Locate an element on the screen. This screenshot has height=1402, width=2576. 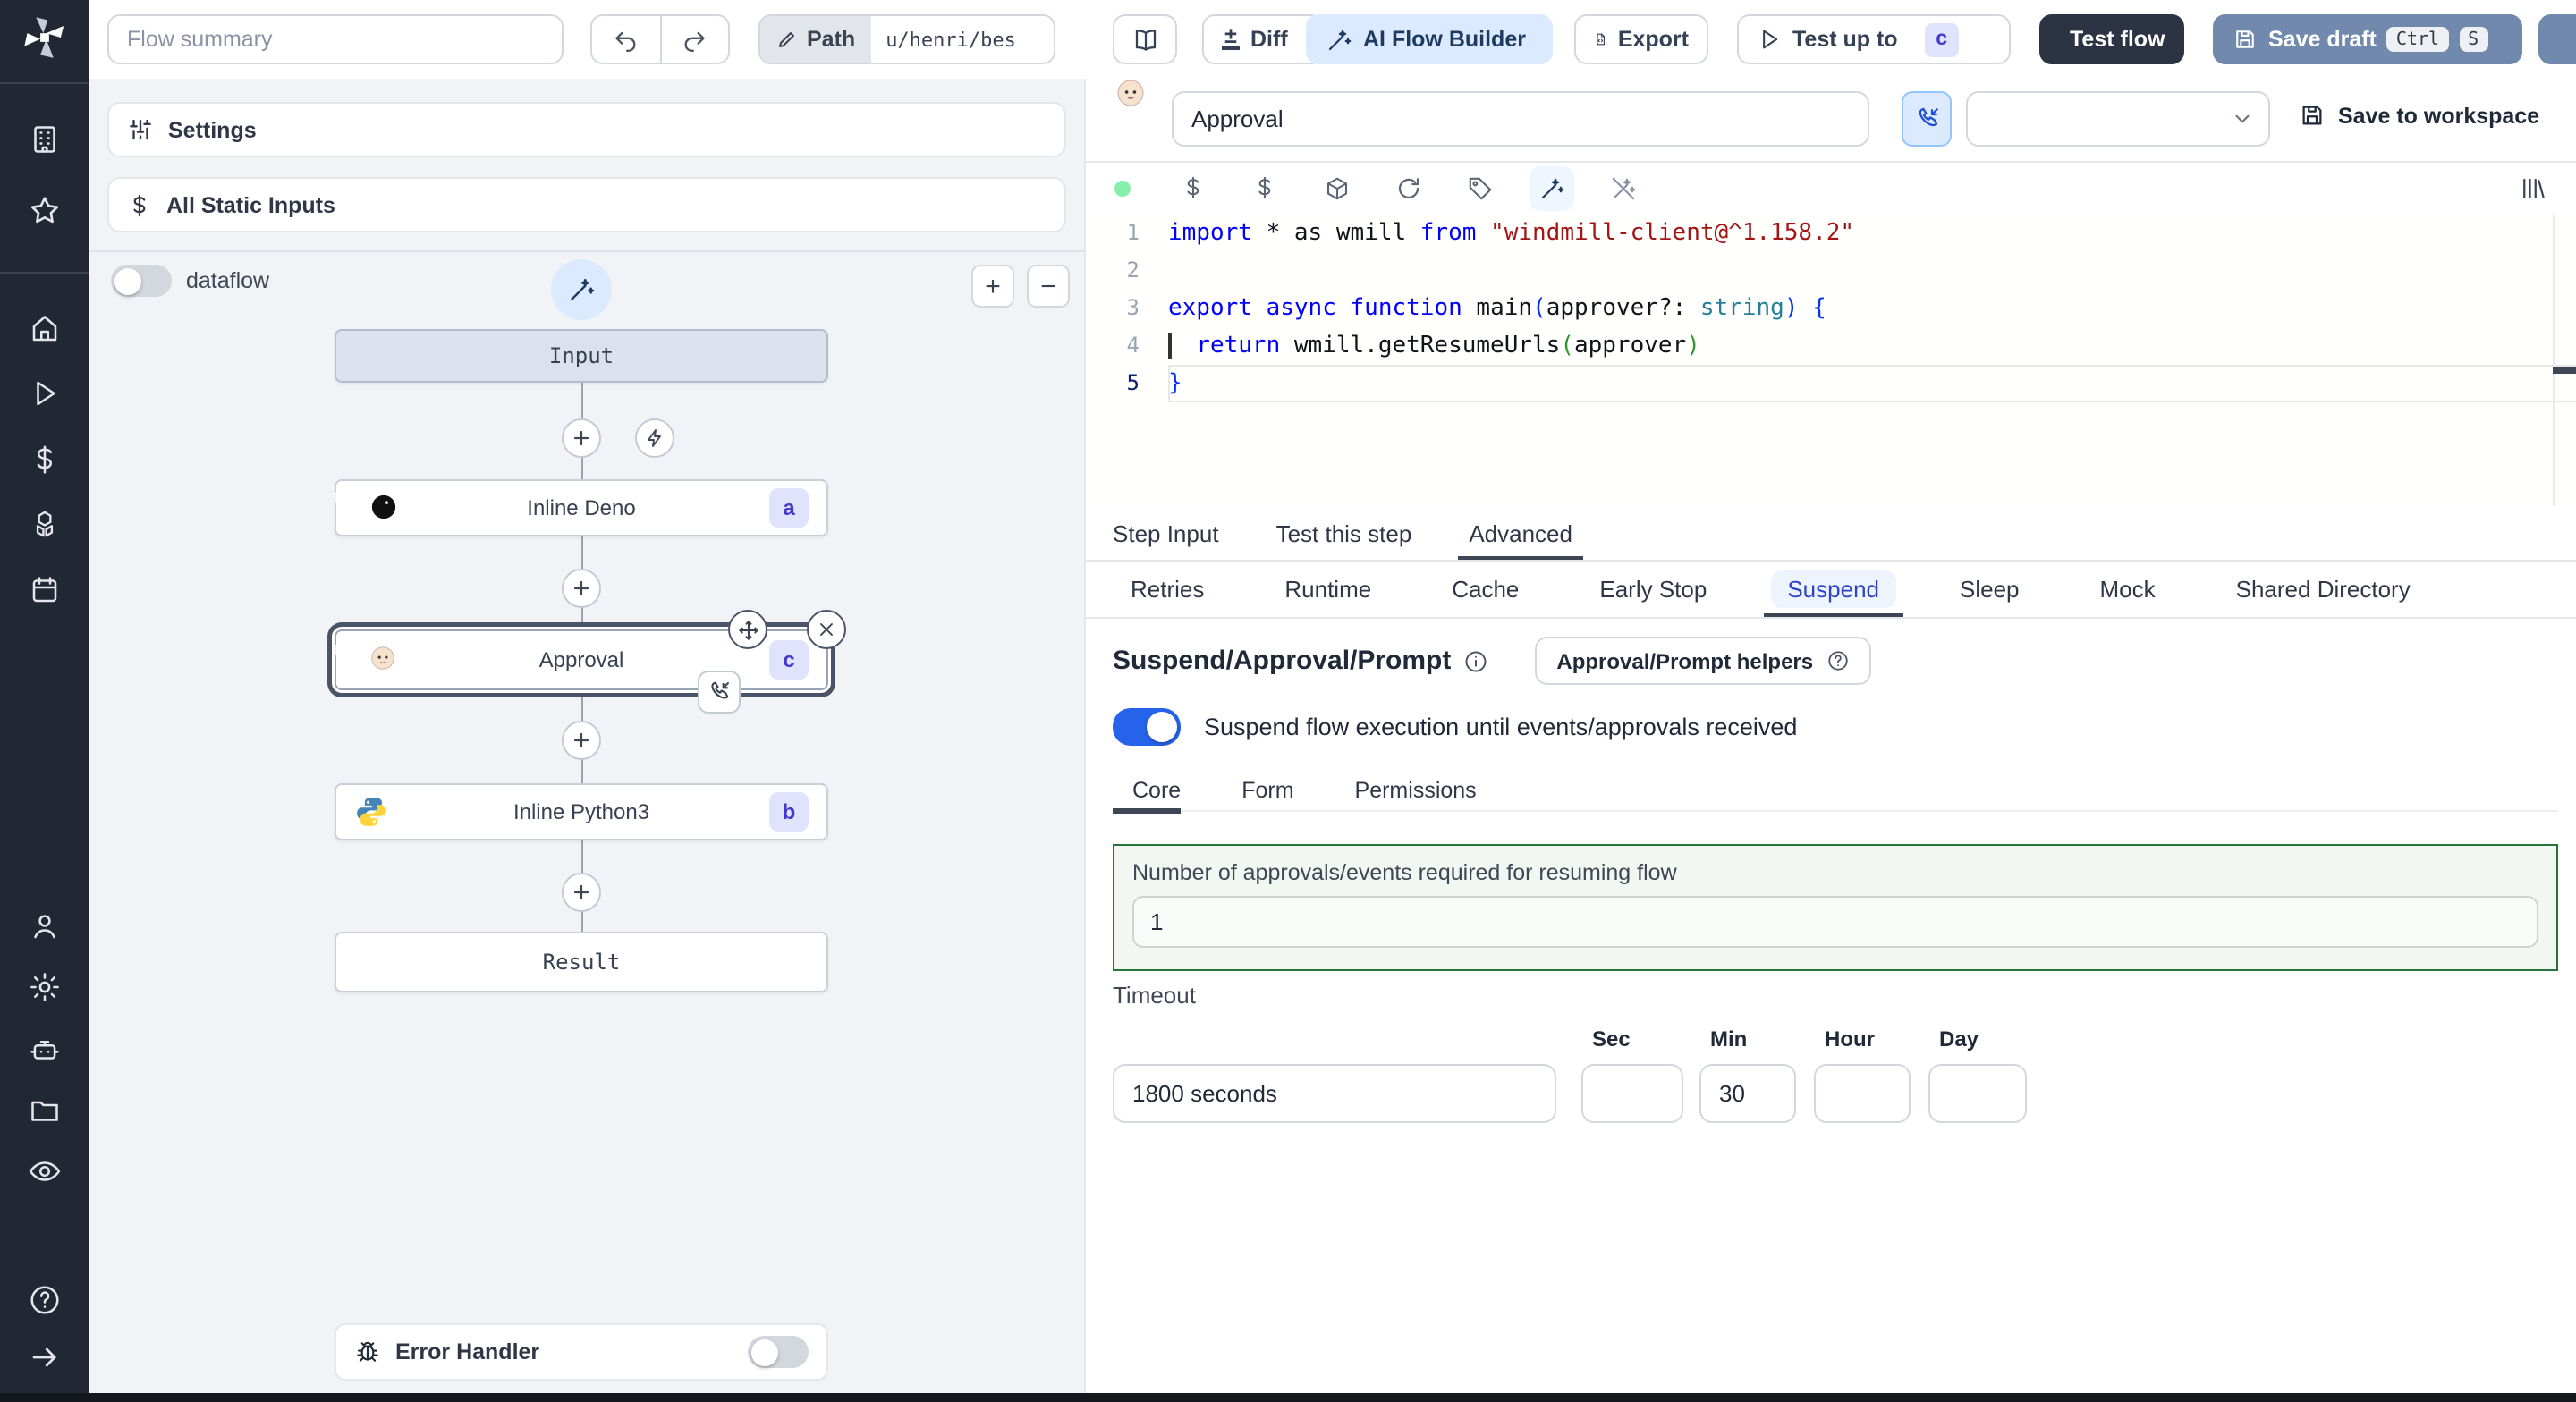
tab-shared-directory: Shared Directory is located at coordinates (2323, 589).